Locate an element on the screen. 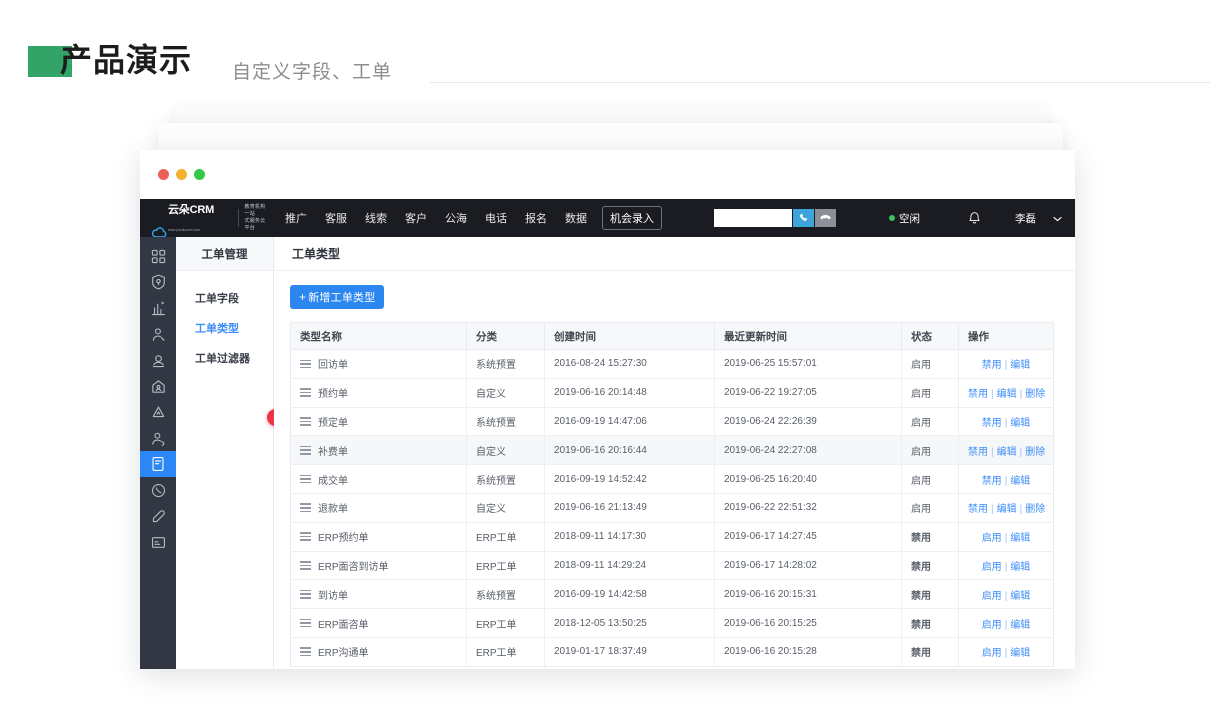 The image size is (1210, 720). nav-item-leads: 线索 is located at coordinates (376, 218).